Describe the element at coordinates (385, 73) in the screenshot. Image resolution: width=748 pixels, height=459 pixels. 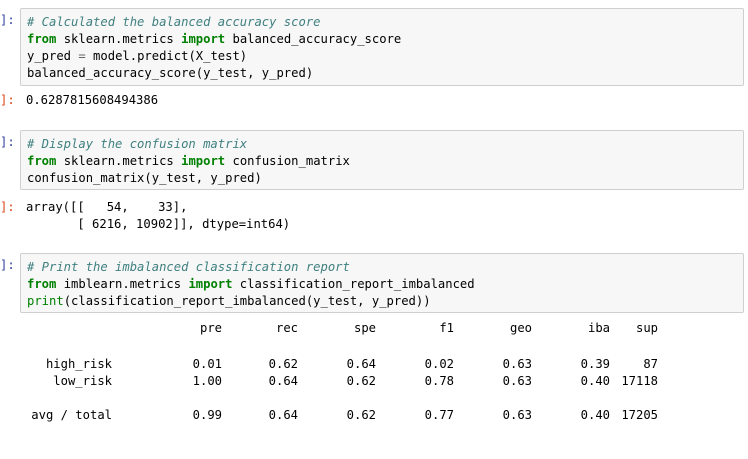
I see `code-line: balanced_accuracy_score(y_test, y_pred)` at that location.